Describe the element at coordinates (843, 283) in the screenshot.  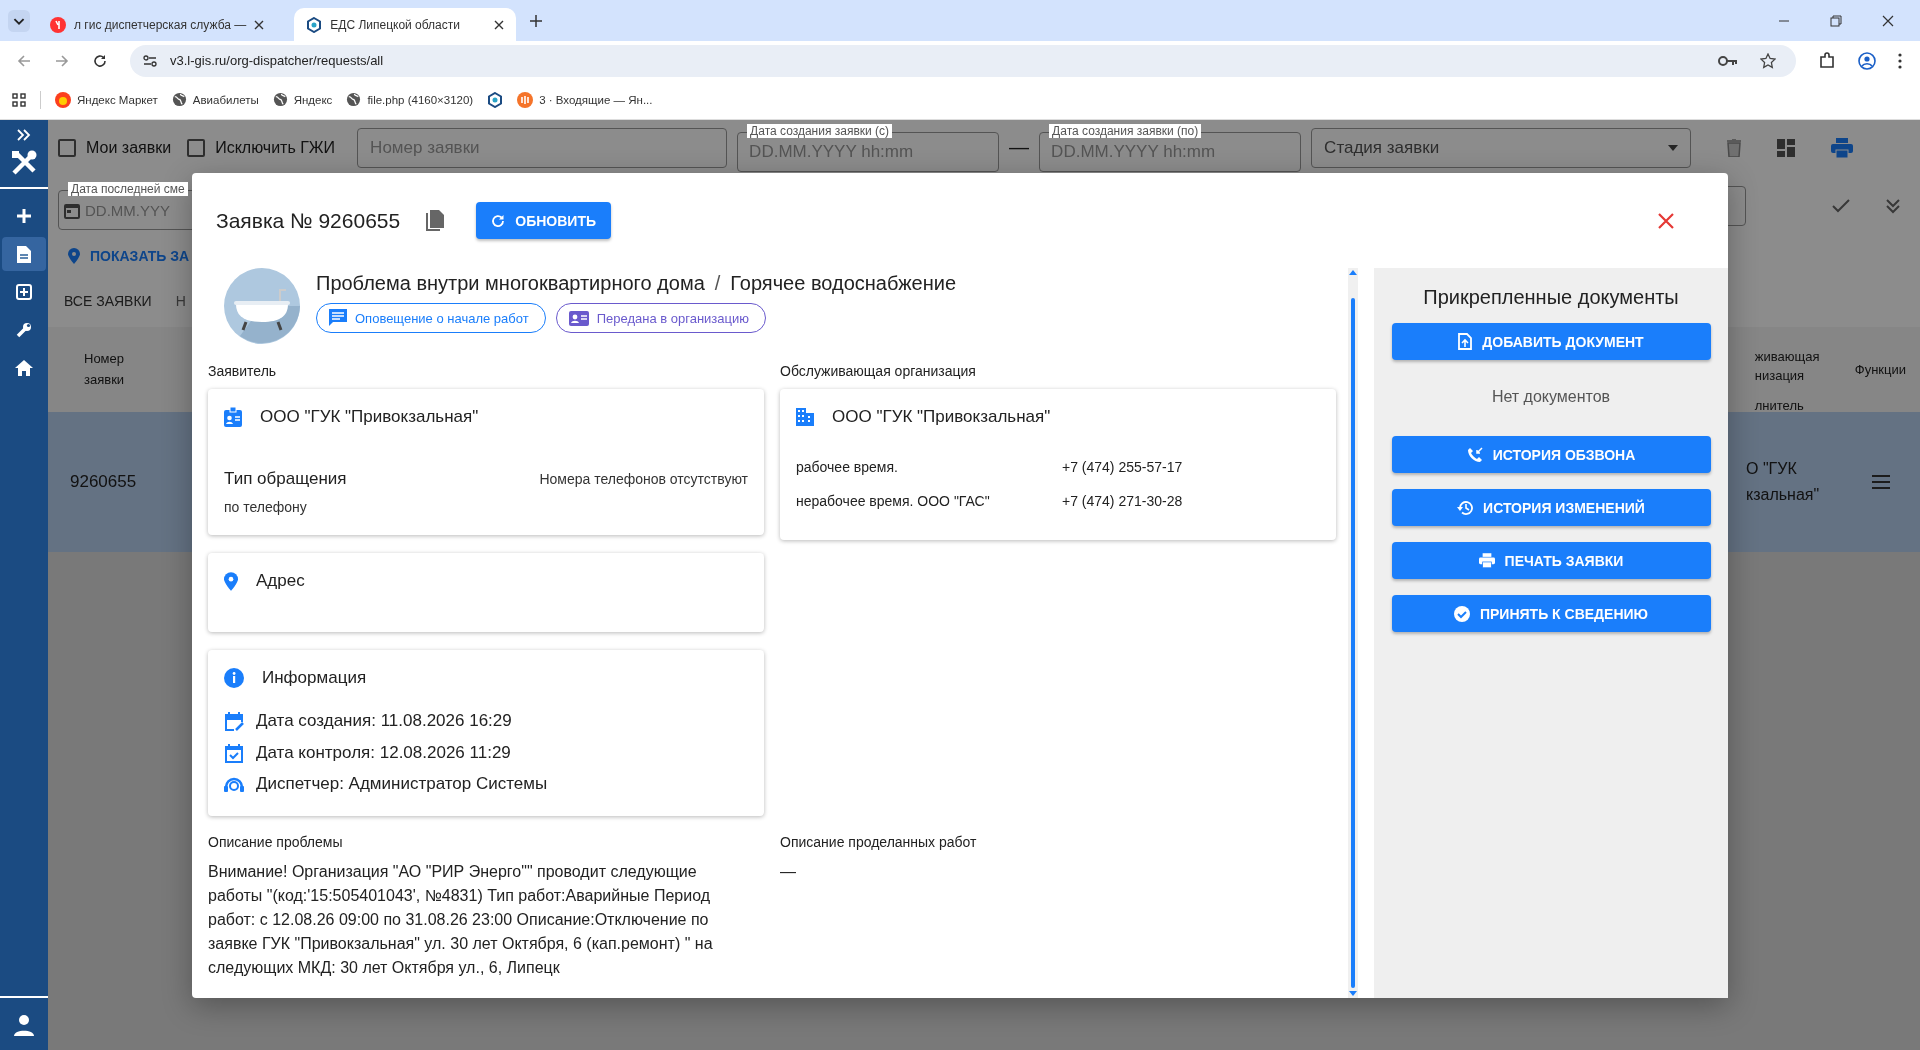
I see `subcategory-title: Горячее водоснабжение` at that location.